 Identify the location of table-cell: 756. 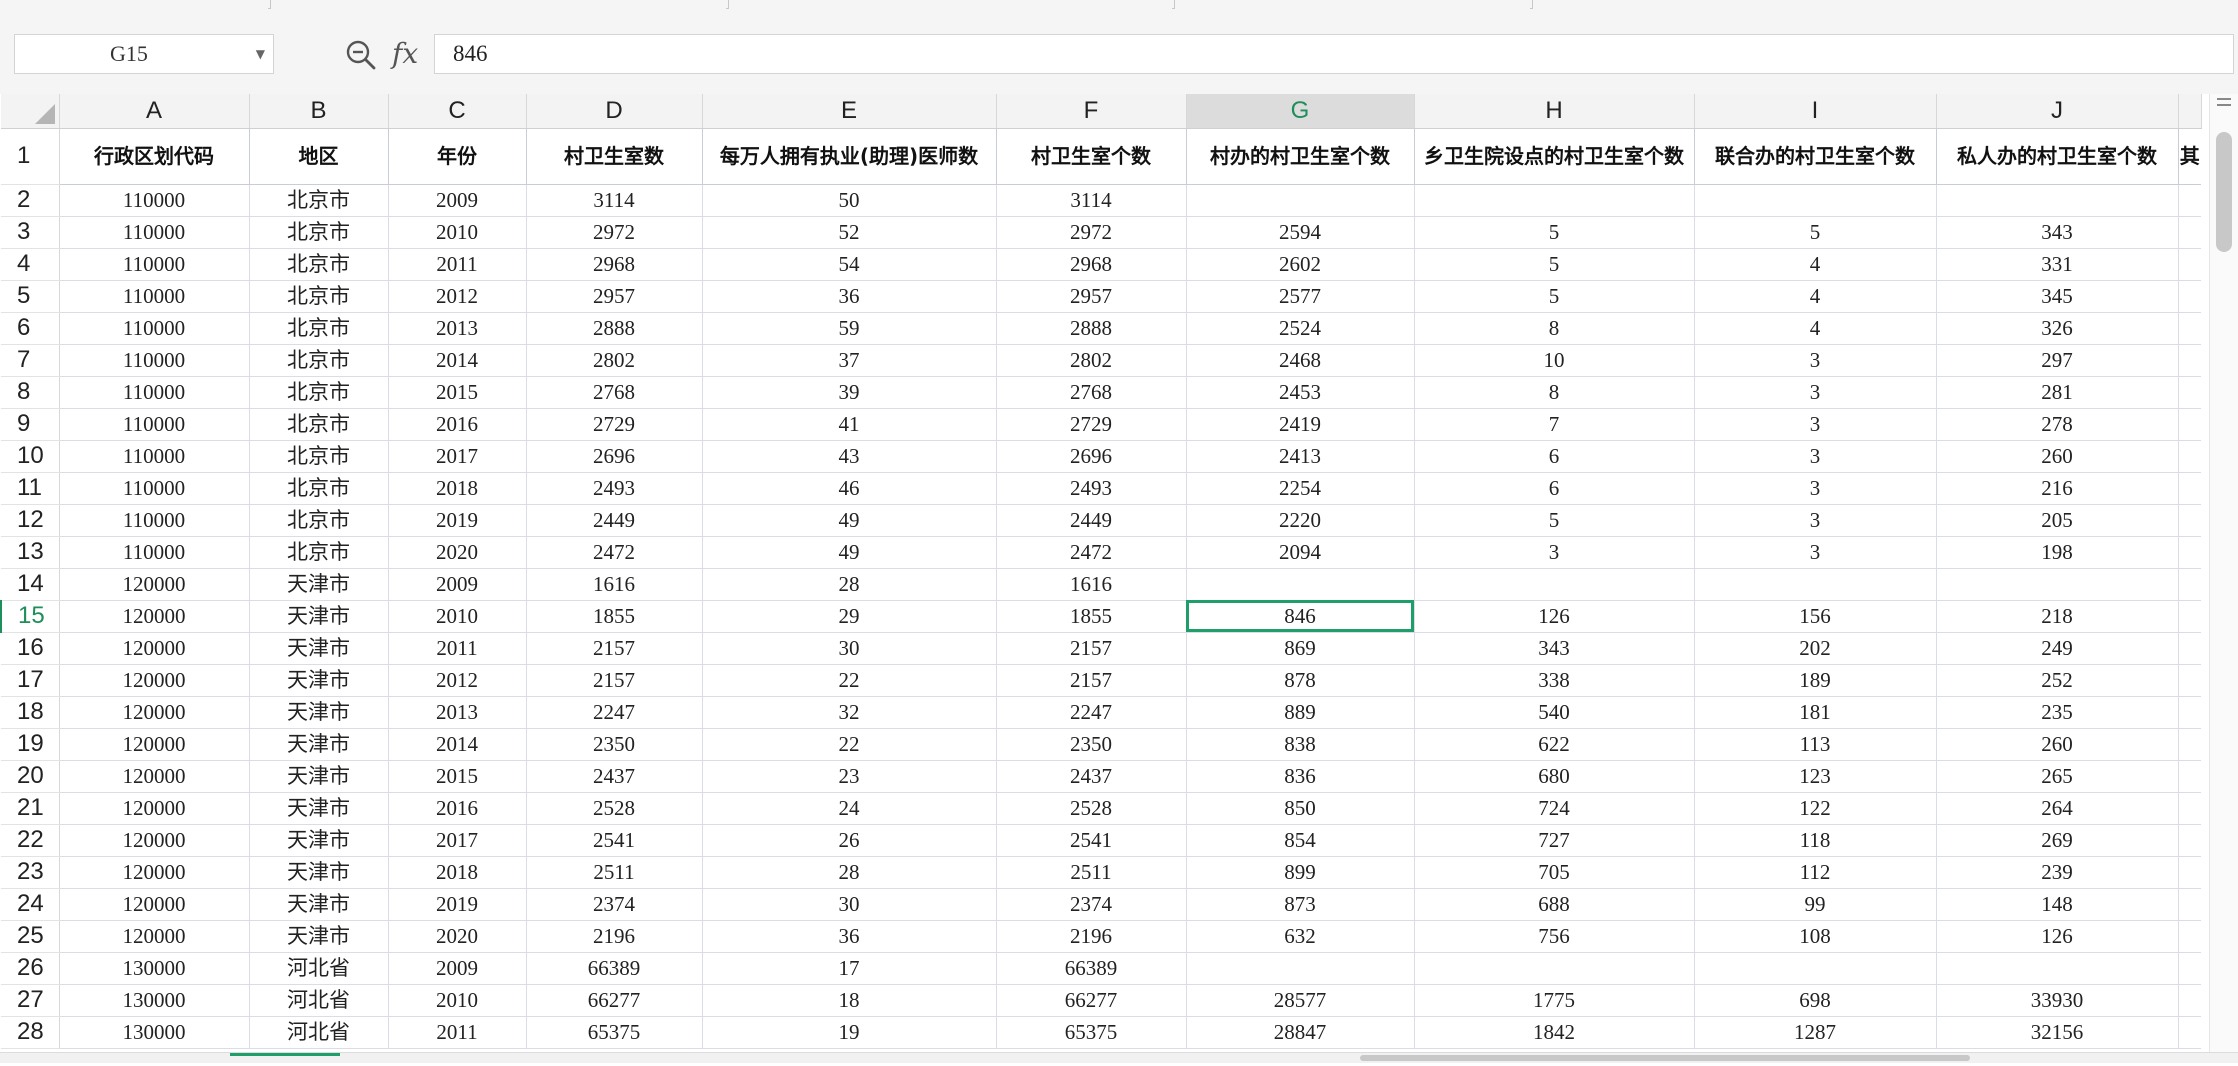
(1554, 936).